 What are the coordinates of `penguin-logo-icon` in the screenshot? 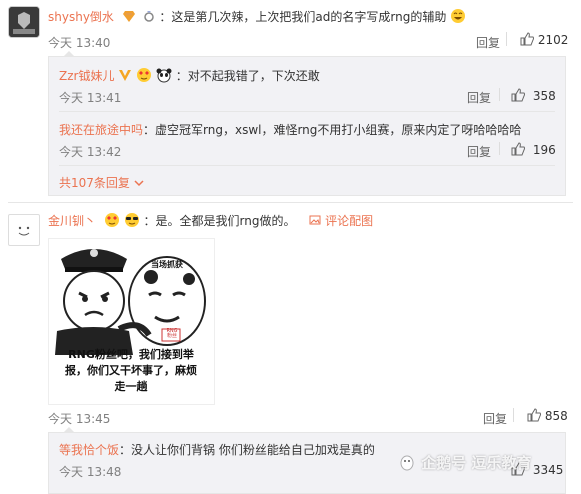 It's located at (407, 464).